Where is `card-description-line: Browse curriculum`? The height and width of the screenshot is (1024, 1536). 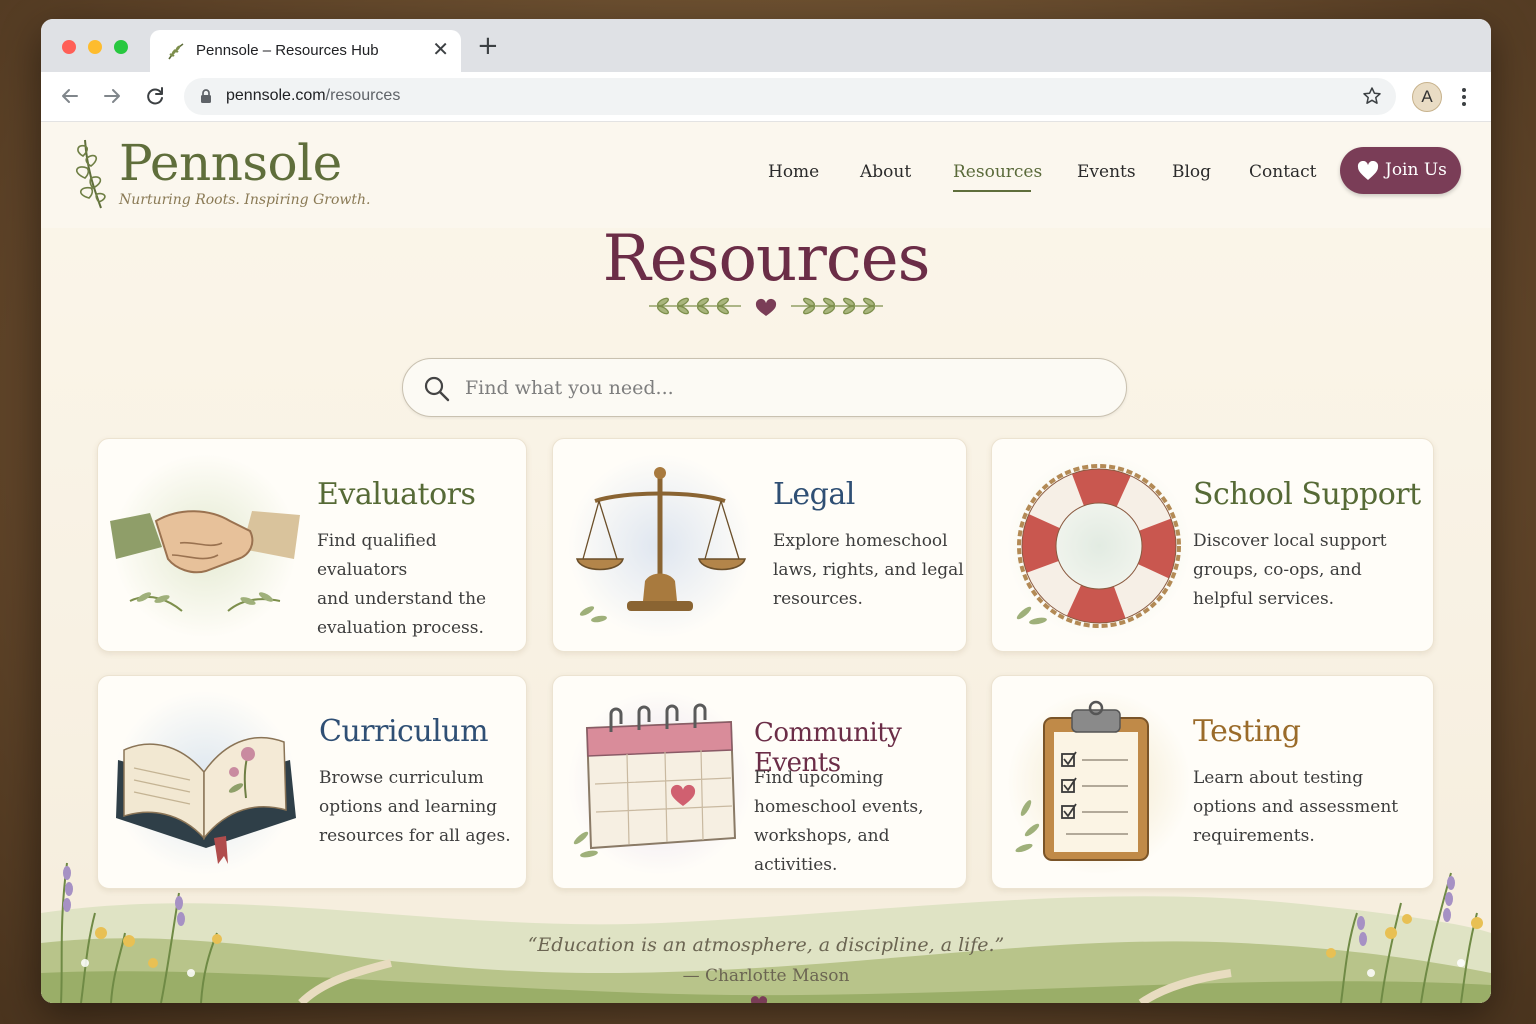 card-description-line: Browse curriculum is located at coordinates (401, 778).